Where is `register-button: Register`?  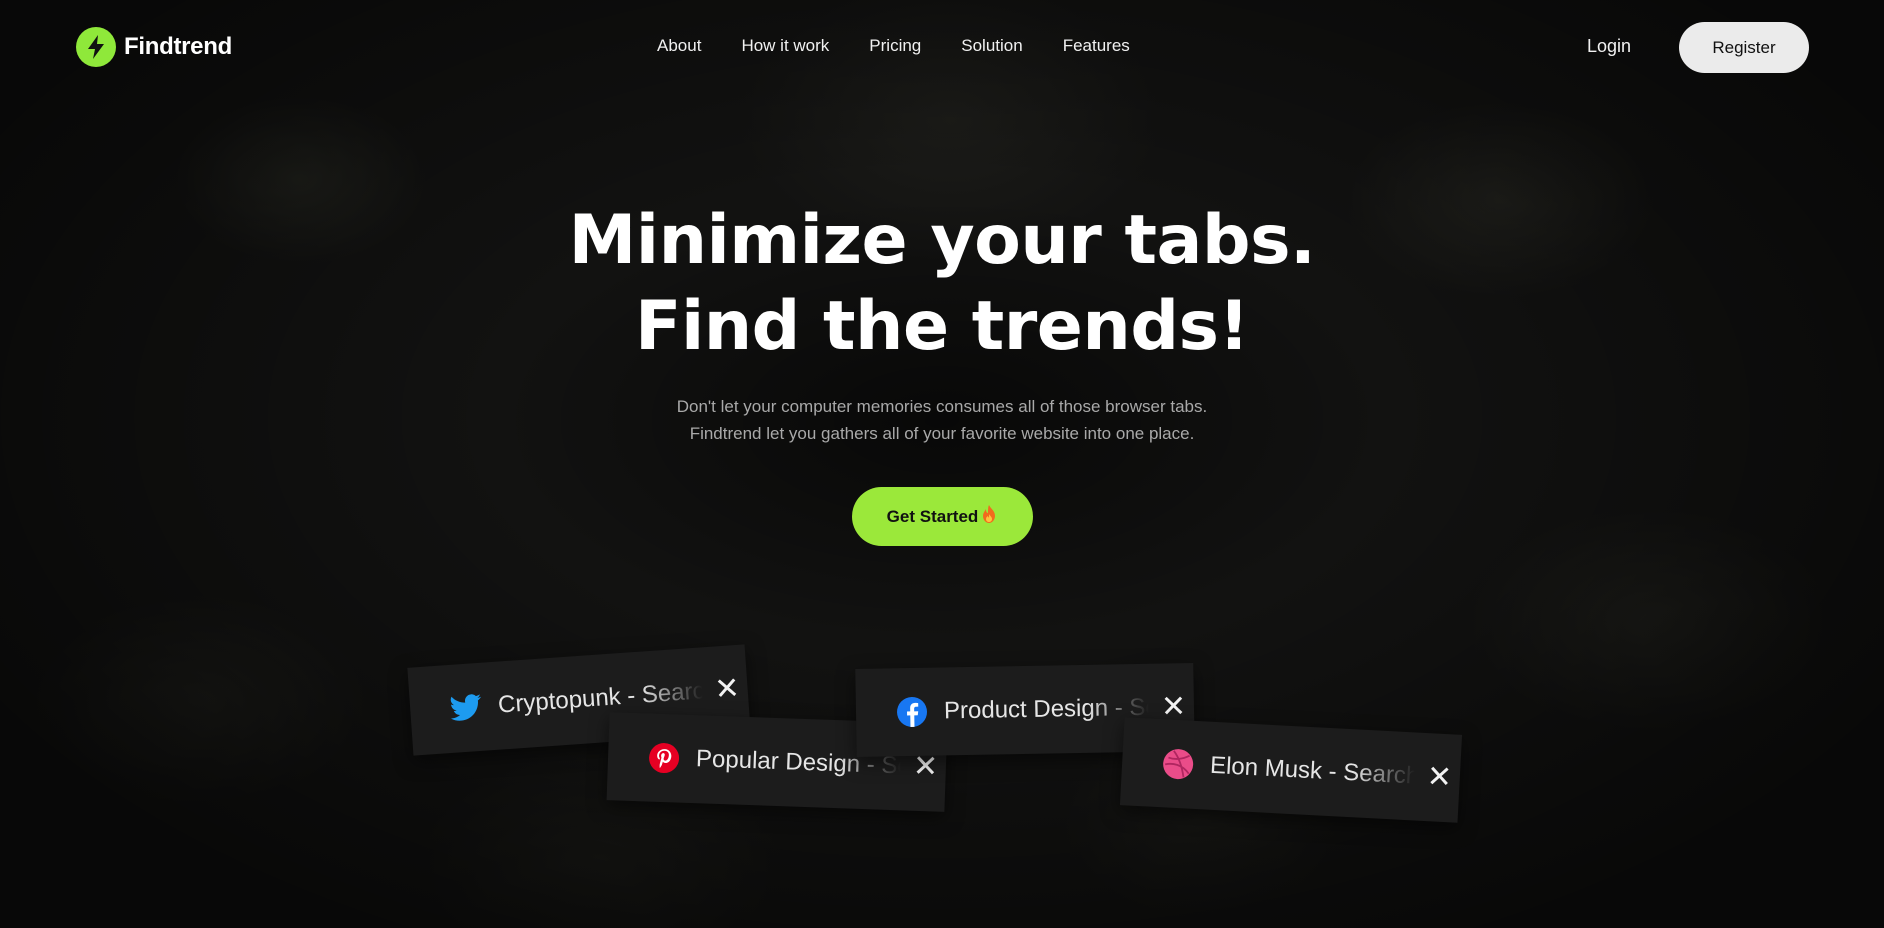
register-button: Register is located at coordinates (1744, 47).